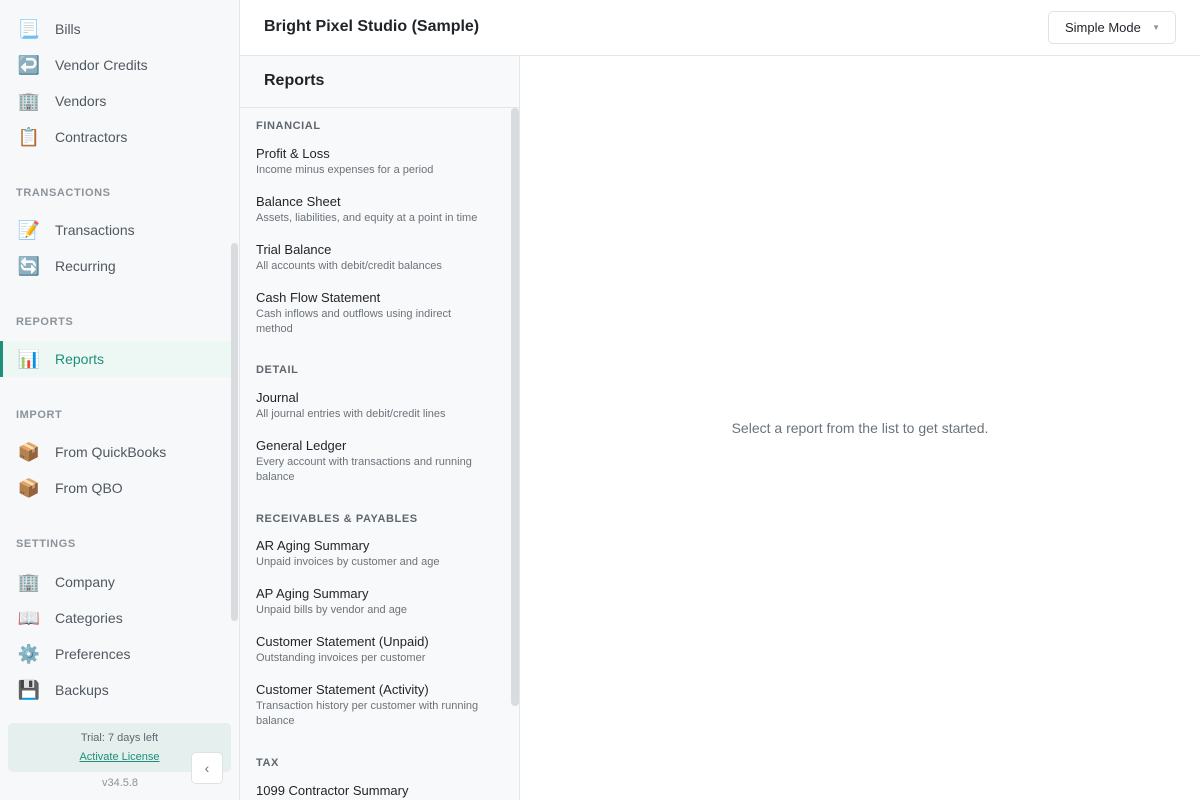 The image size is (1200, 800). What do you see at coordinates (91, 137) in the screenshot?
I see `sidebar-item-label: Contractors` at bounding box center [91, 137].